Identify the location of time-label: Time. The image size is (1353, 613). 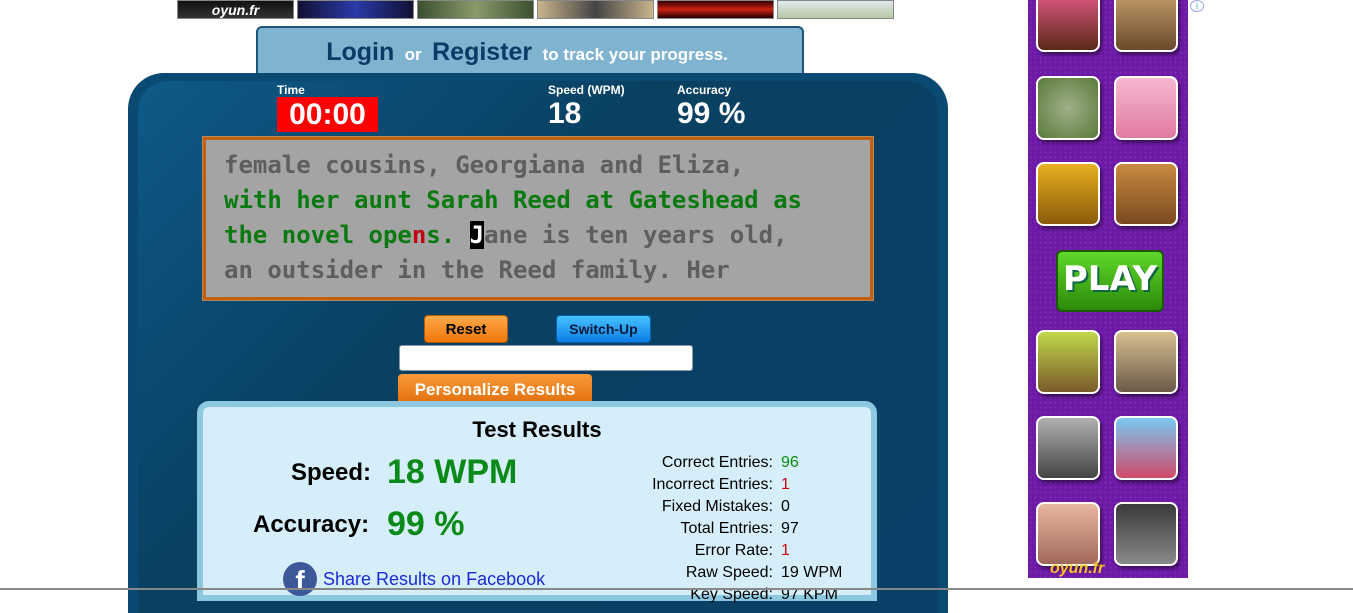
(291, 90).